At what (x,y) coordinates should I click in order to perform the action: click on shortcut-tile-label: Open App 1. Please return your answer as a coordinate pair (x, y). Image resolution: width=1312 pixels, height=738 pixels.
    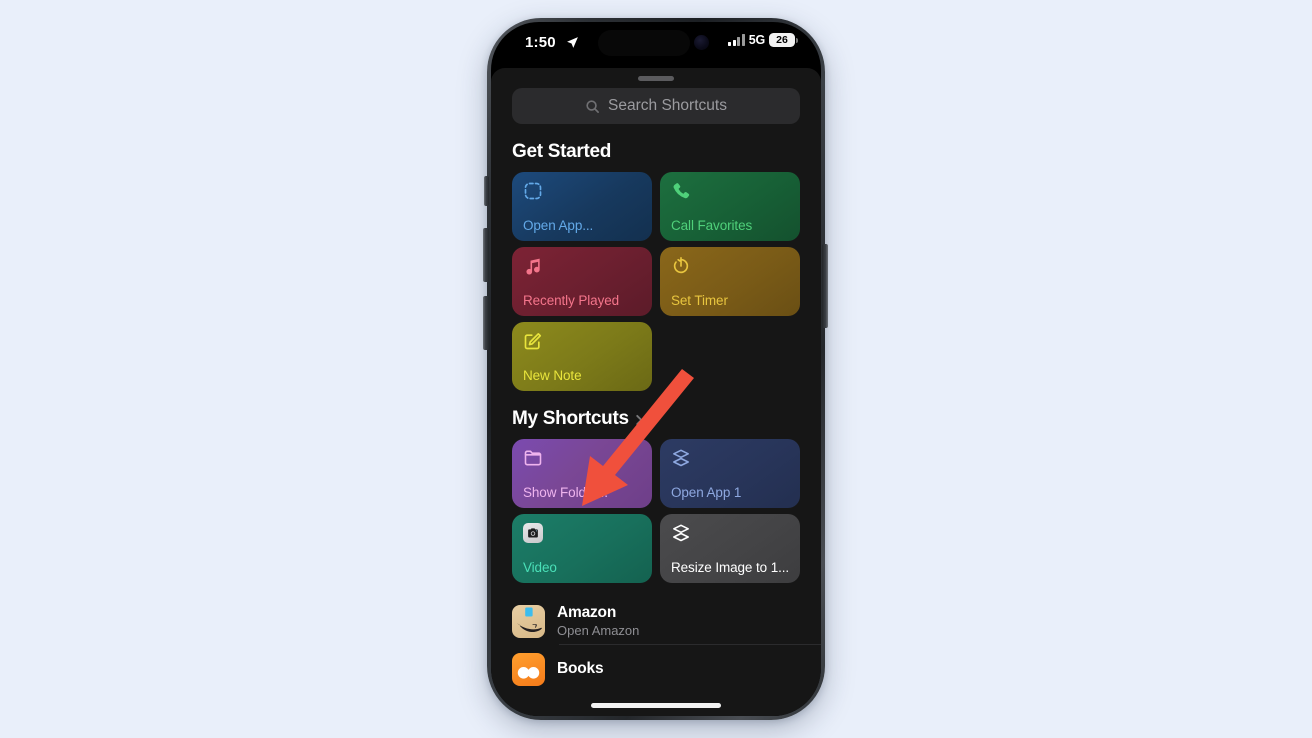
    Looking at the image, I should click on (706, 492).